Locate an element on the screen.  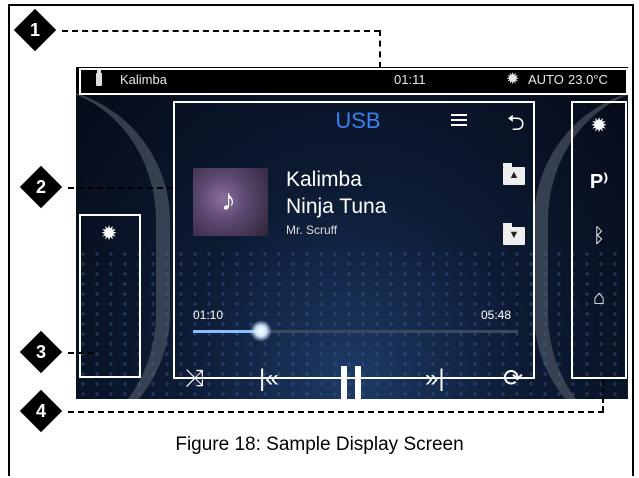
status-bar-highlight is located at coordinates (353, 81).